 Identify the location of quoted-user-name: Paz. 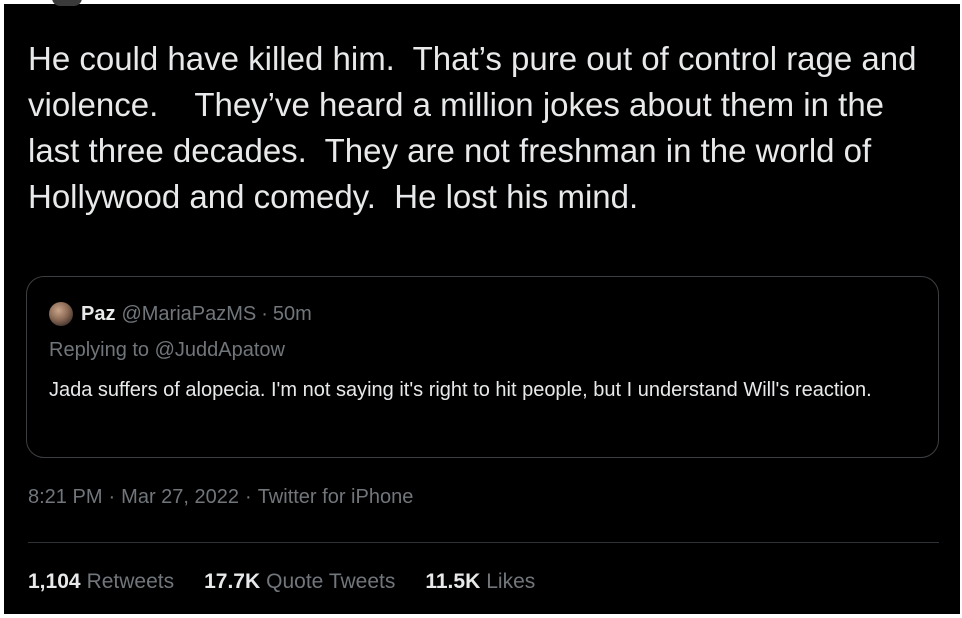
(98, 314).